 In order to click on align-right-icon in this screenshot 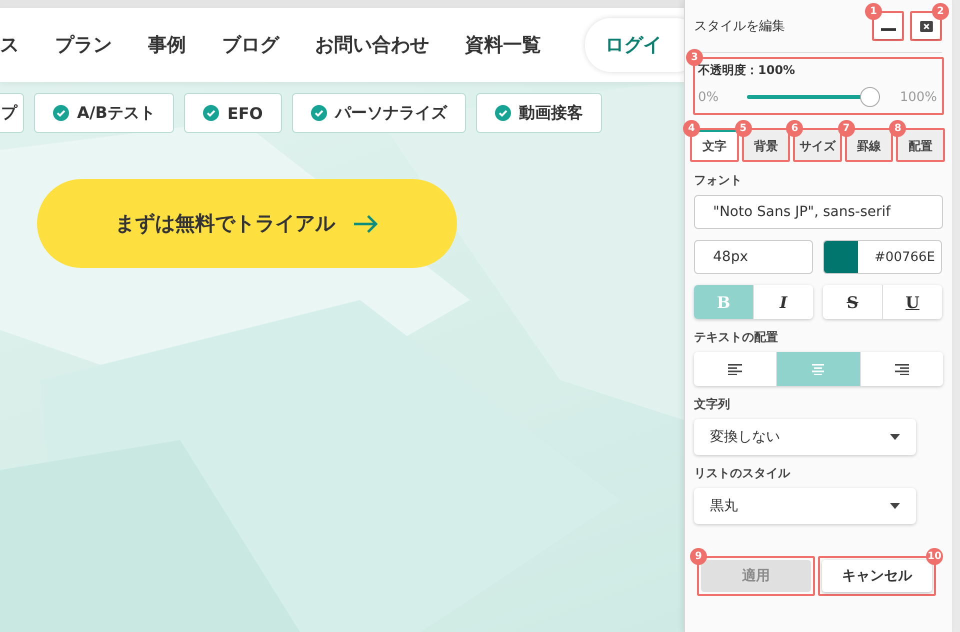, I will do `click(901, 369)`.